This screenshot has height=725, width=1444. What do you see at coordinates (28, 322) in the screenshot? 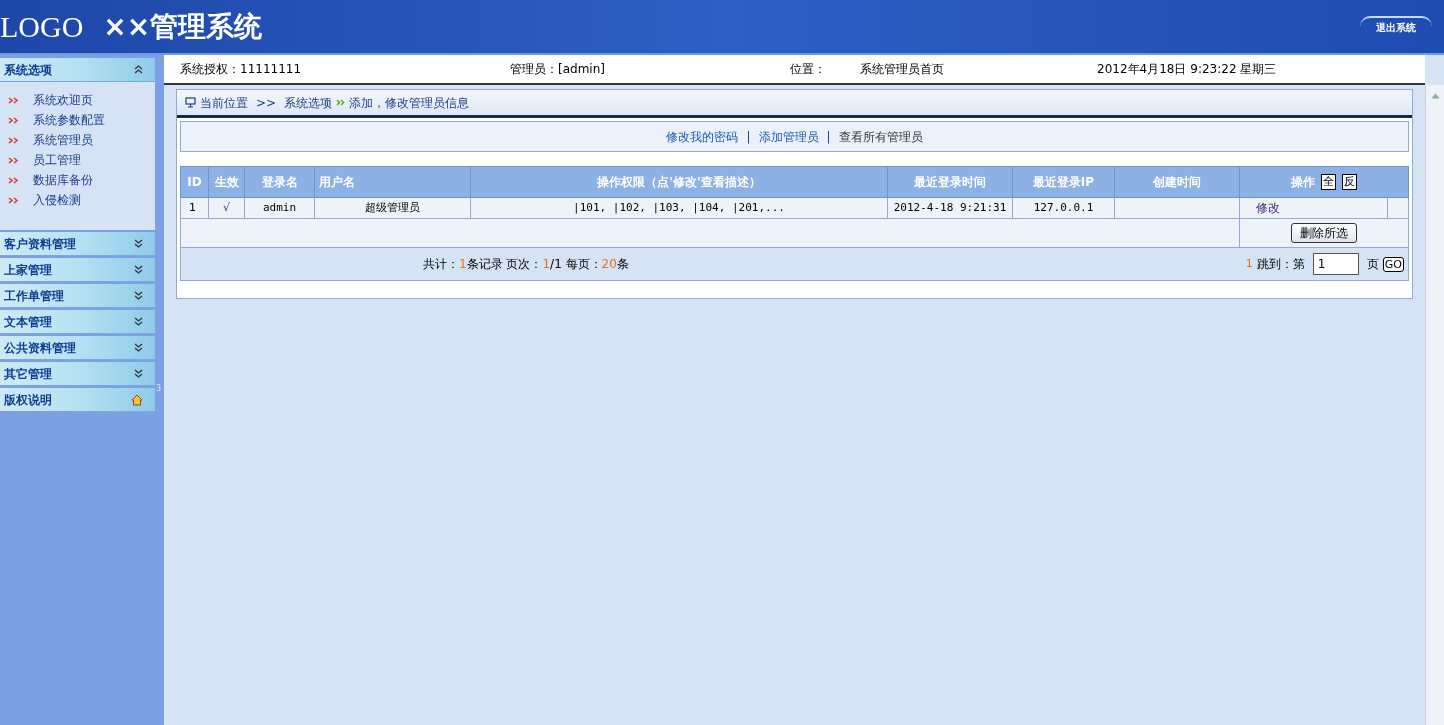
I see `section-label: 文本管理` at bounding box center [28, 322].